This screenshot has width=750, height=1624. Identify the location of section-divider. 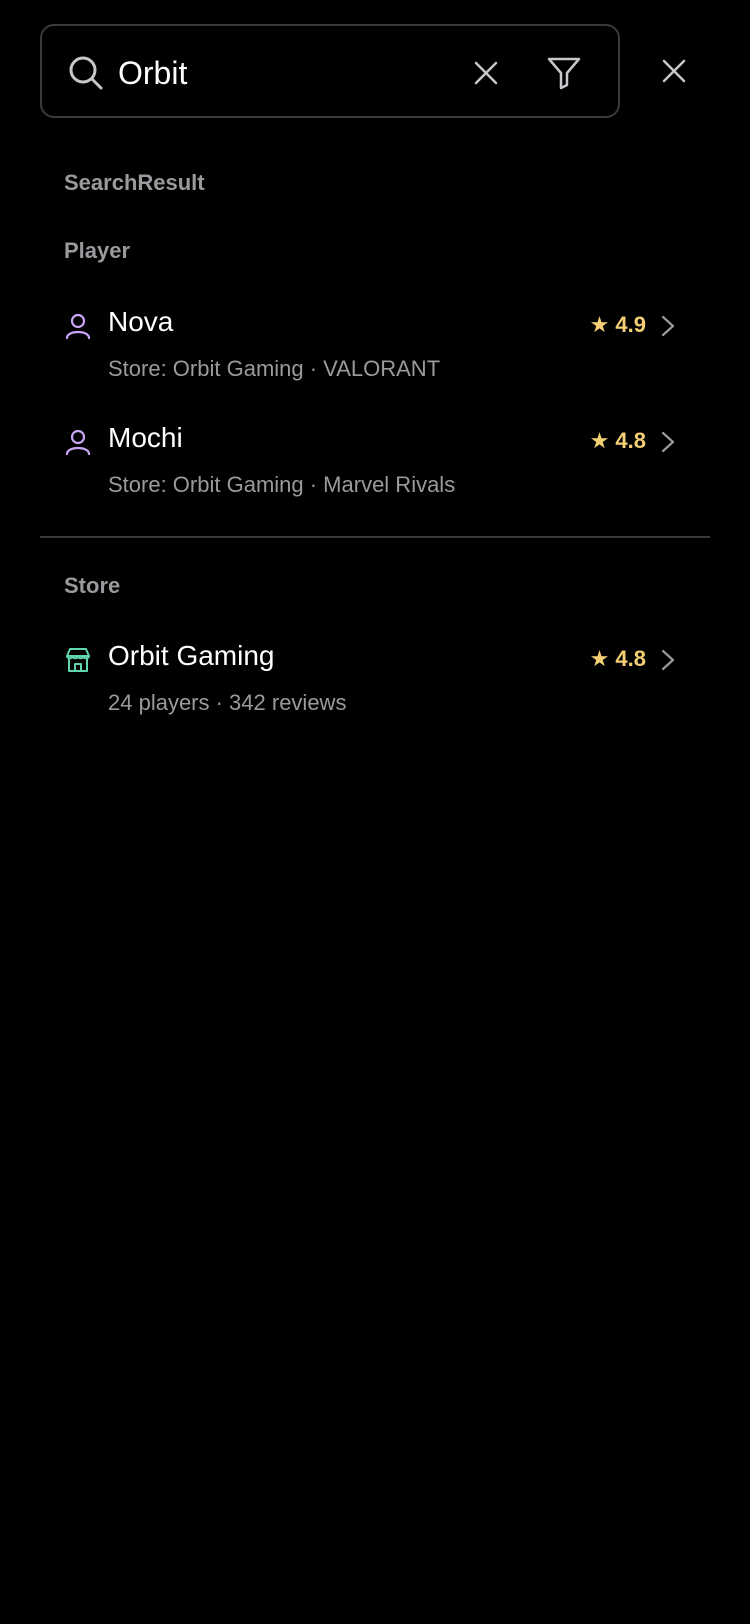
(375, 537).